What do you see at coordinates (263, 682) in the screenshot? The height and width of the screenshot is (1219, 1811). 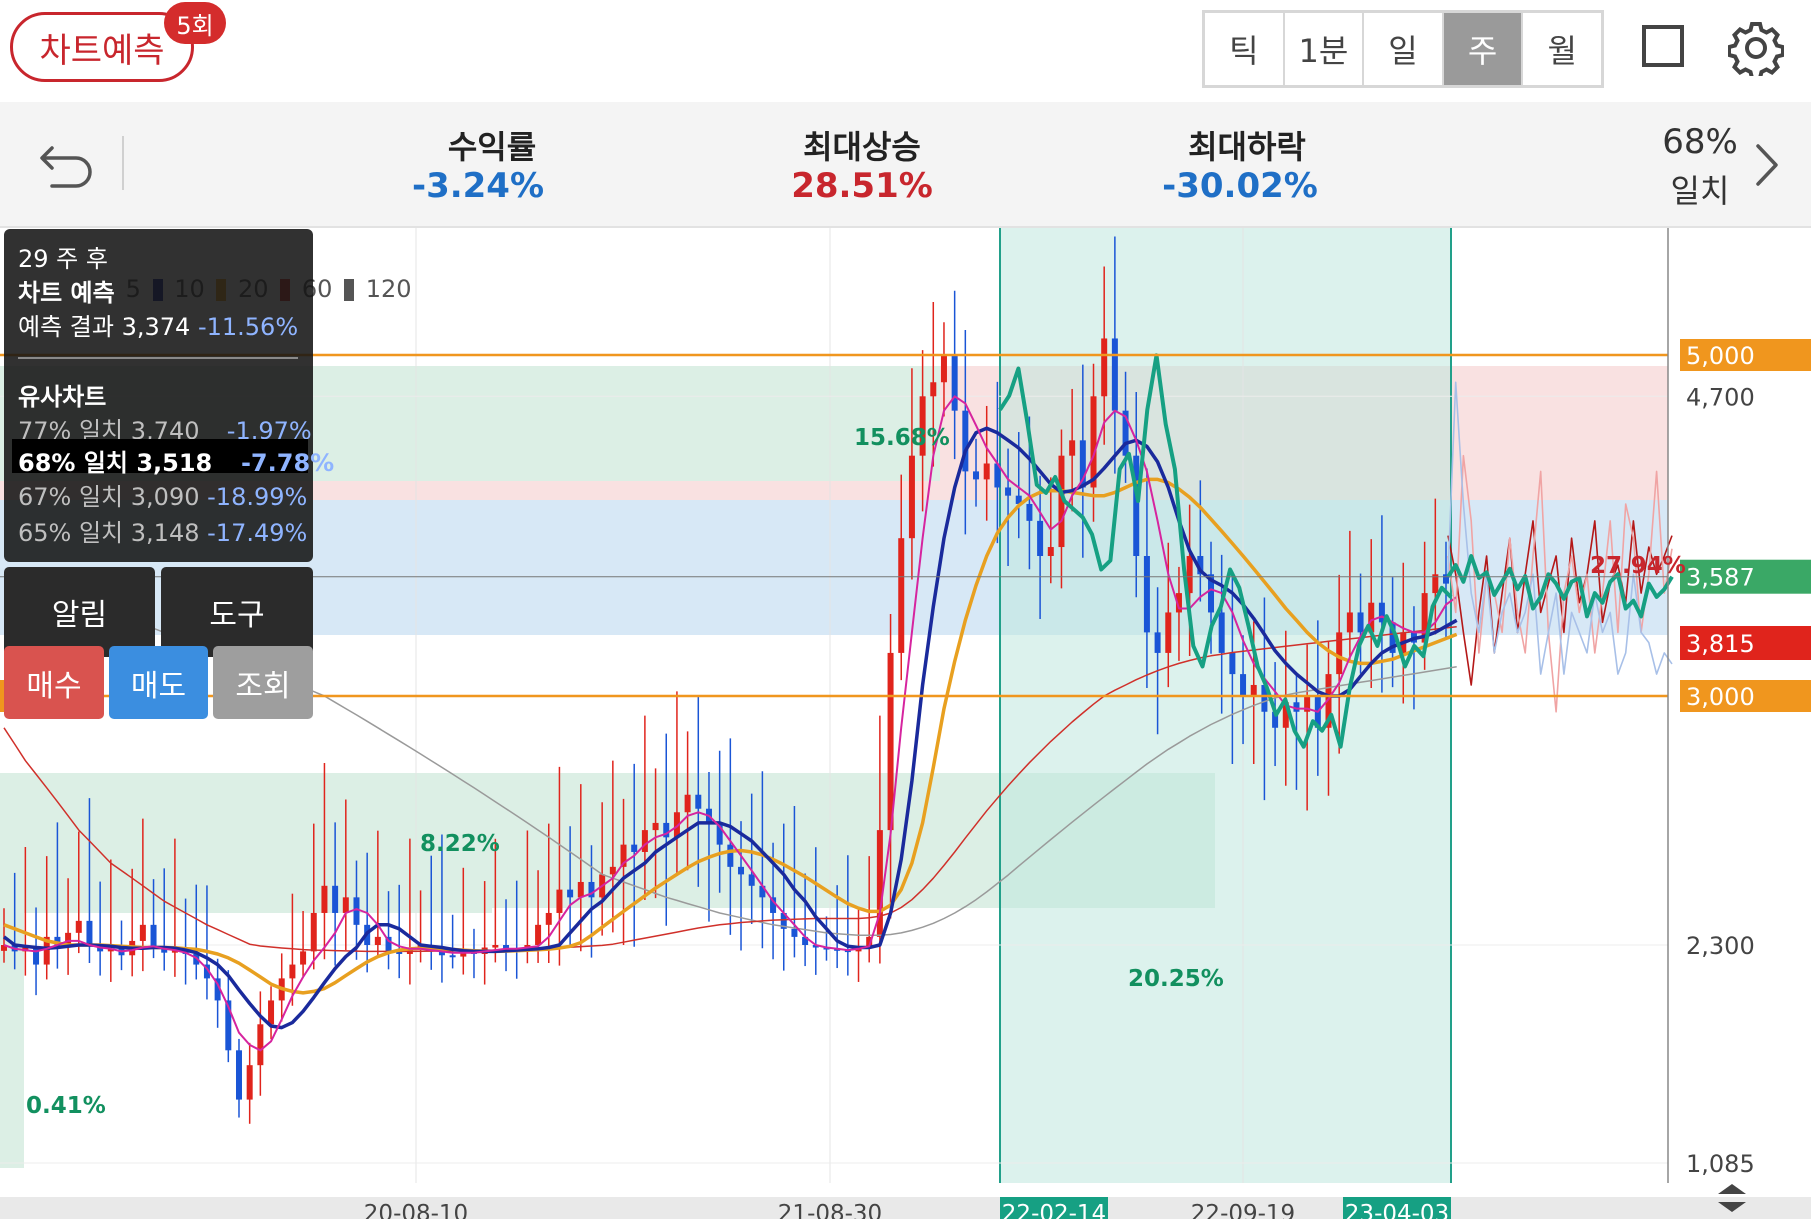 I see `view-button: 조회` at bounding box center [263, 682].